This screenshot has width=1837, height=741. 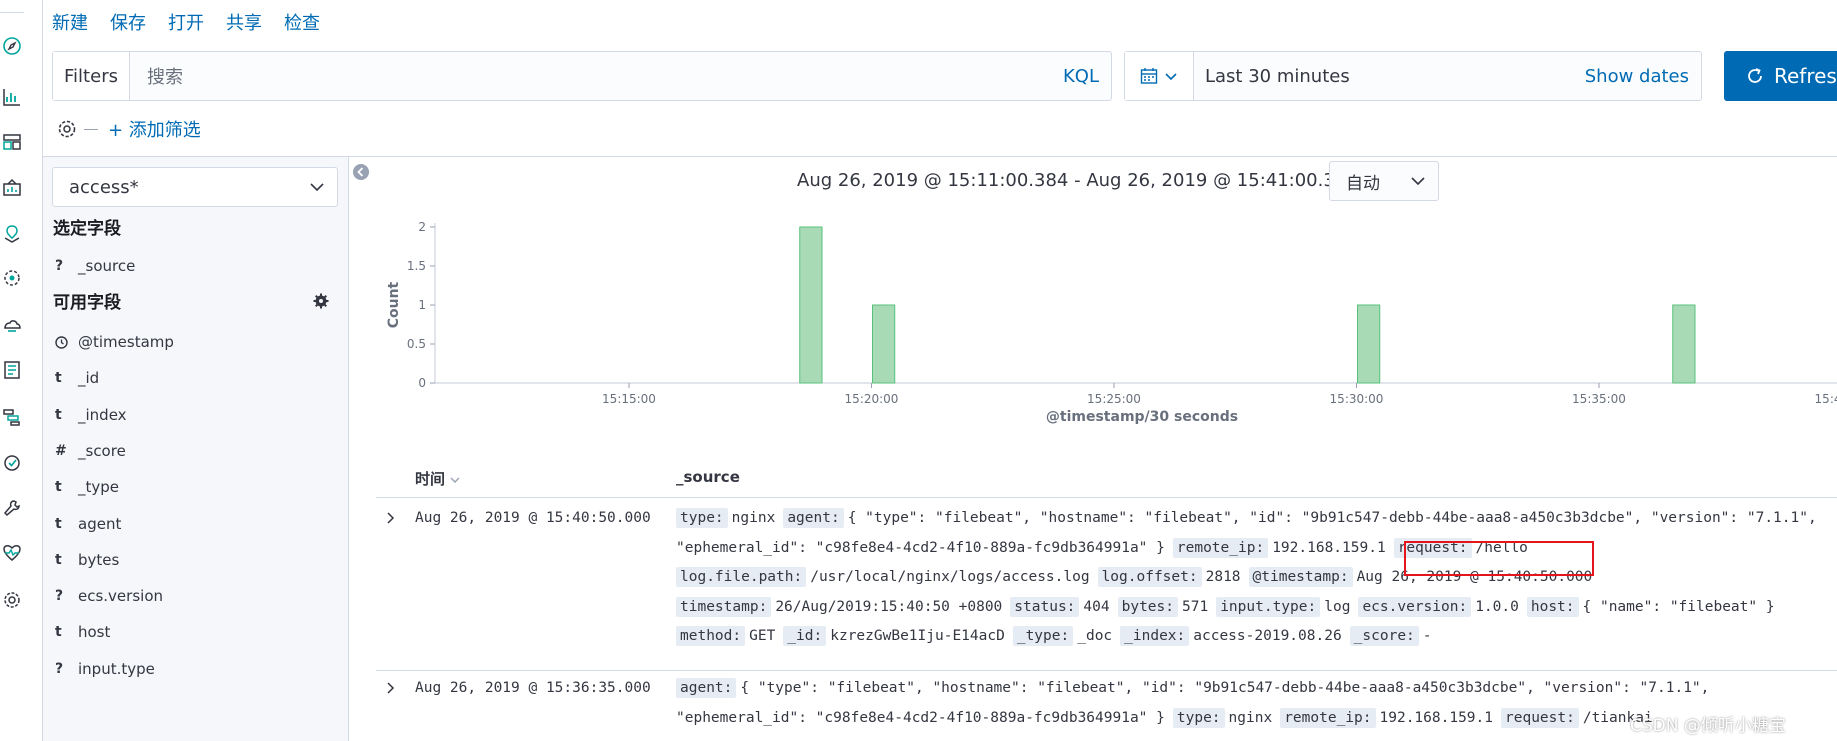 I want to click on show-dates-link: Show dates, so click(x=1637, y=76).